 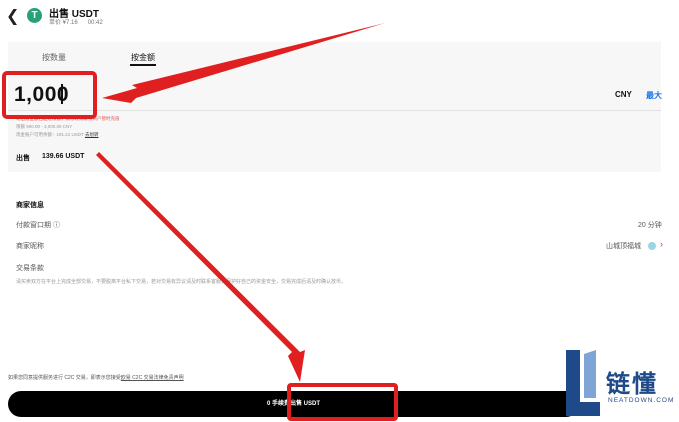 What do you see at coordinates (641, 400) in the screenshot?
I see `watermark-en: NEATDOWN.COM` at bounding box center [641, 400].